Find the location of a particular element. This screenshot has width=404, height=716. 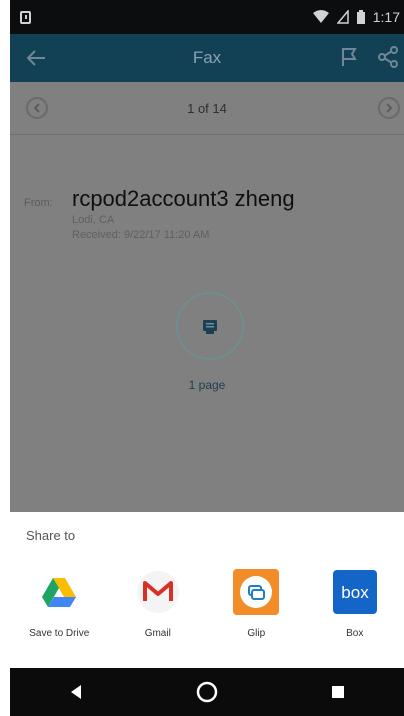

sender-name: rcpod2account3 zheng is located at coordinates (183, 198).